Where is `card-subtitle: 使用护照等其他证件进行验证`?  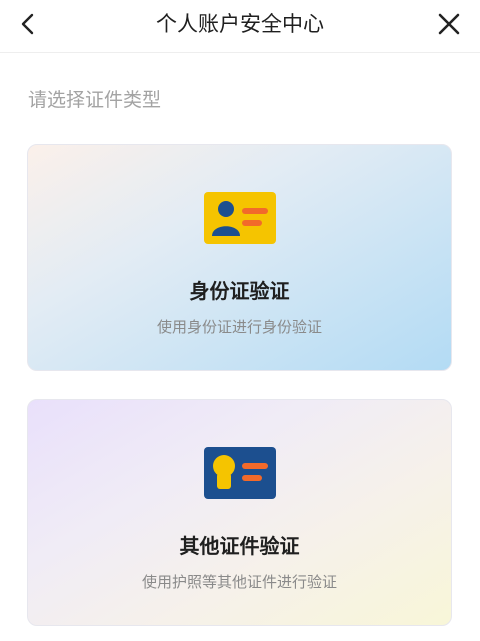 card-subtitle: 使用护照等其他证件进行验证 is located at coordinates (239, 582).